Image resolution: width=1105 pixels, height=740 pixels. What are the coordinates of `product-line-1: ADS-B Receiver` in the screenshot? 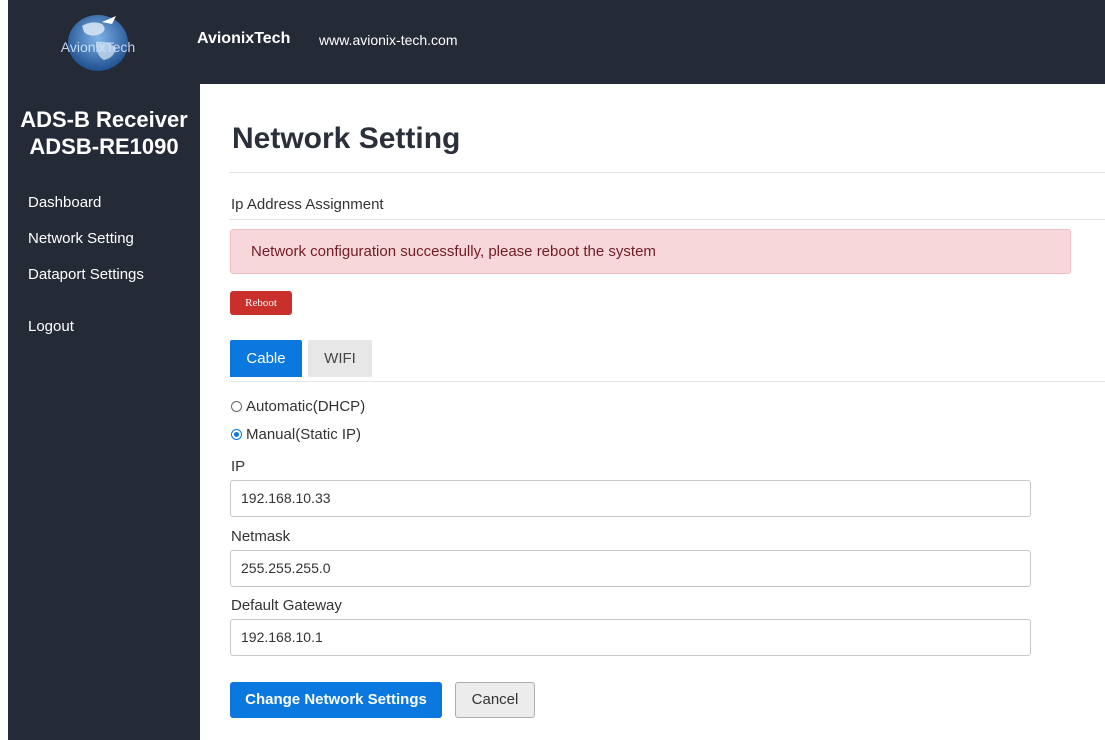 It's located at (104, 119).